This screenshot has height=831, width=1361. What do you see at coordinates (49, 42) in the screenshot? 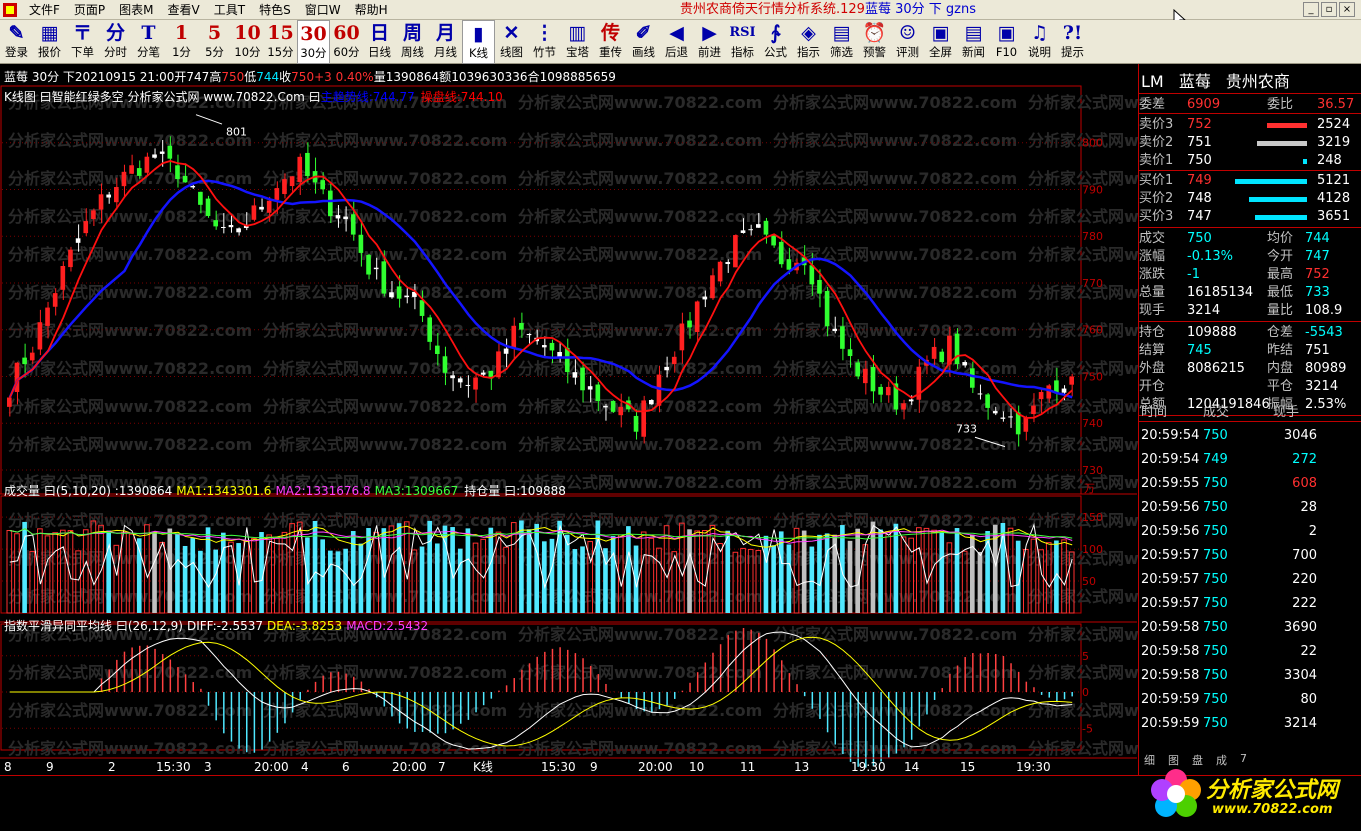
I see `toolbar-quote-button: ▦ 报价` at bounding box center [49, 42].